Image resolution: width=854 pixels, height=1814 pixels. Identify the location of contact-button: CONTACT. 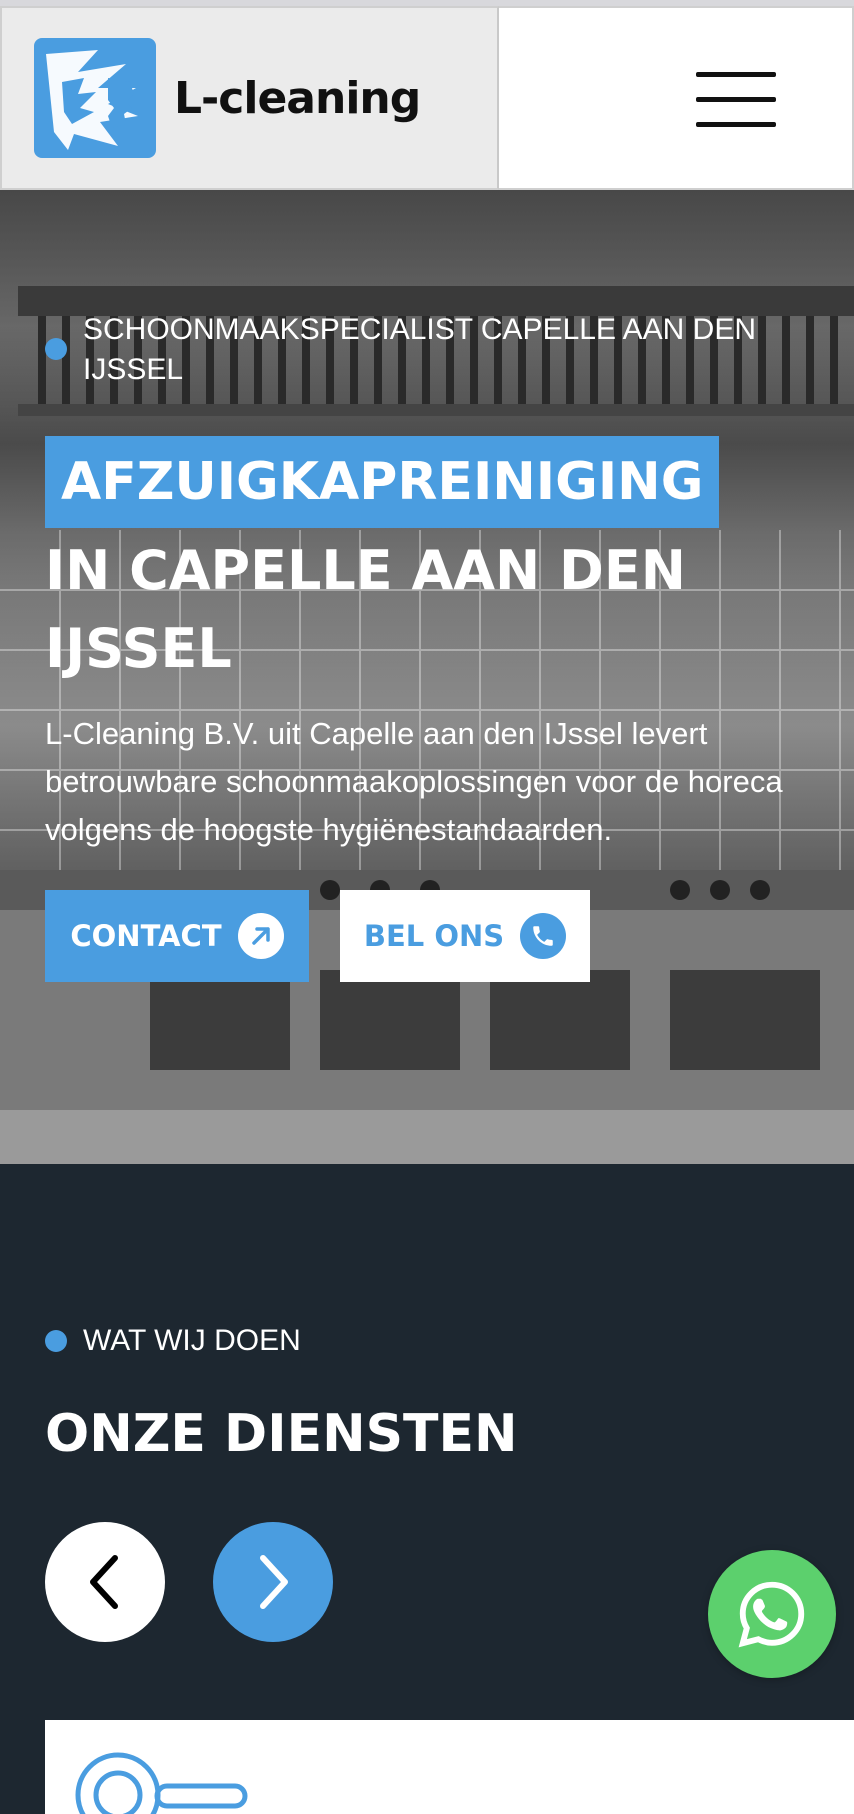
(177, 936).